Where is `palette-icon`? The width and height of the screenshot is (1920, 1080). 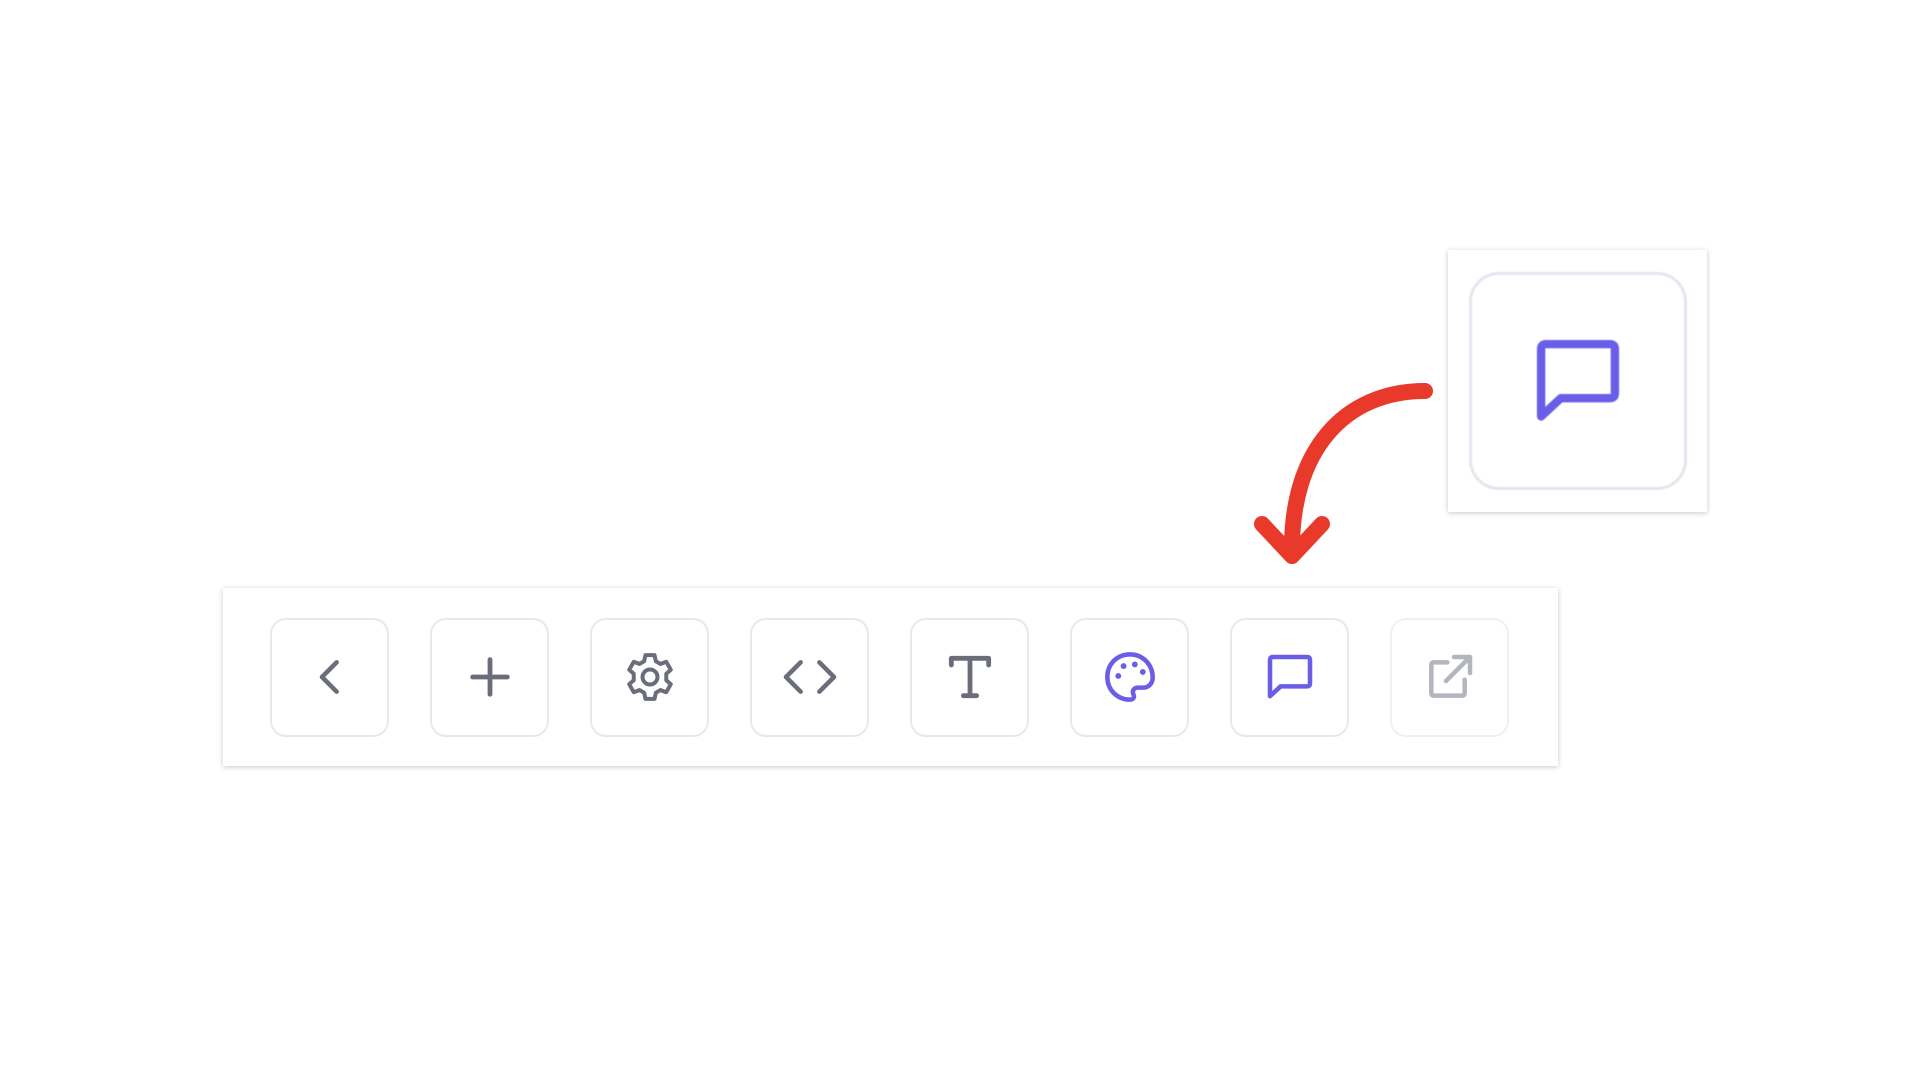 palette-icon is located at coordinates (1130, 677).